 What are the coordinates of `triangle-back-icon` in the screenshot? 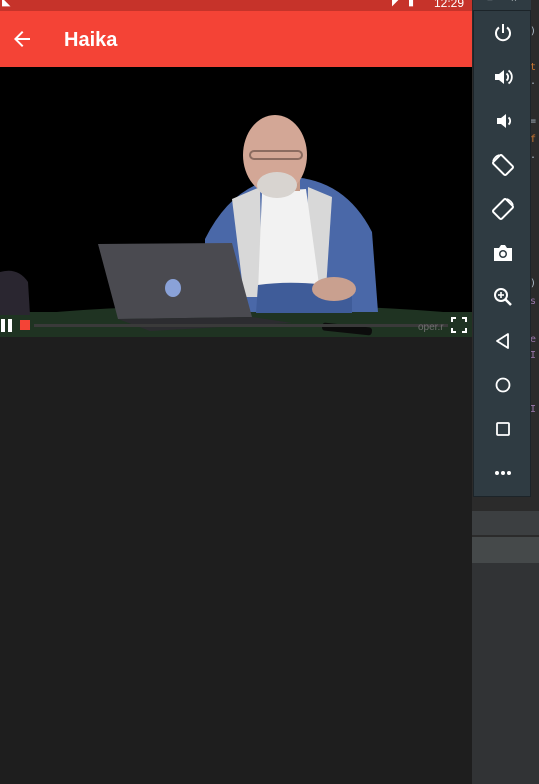 It's located at (502, 341).